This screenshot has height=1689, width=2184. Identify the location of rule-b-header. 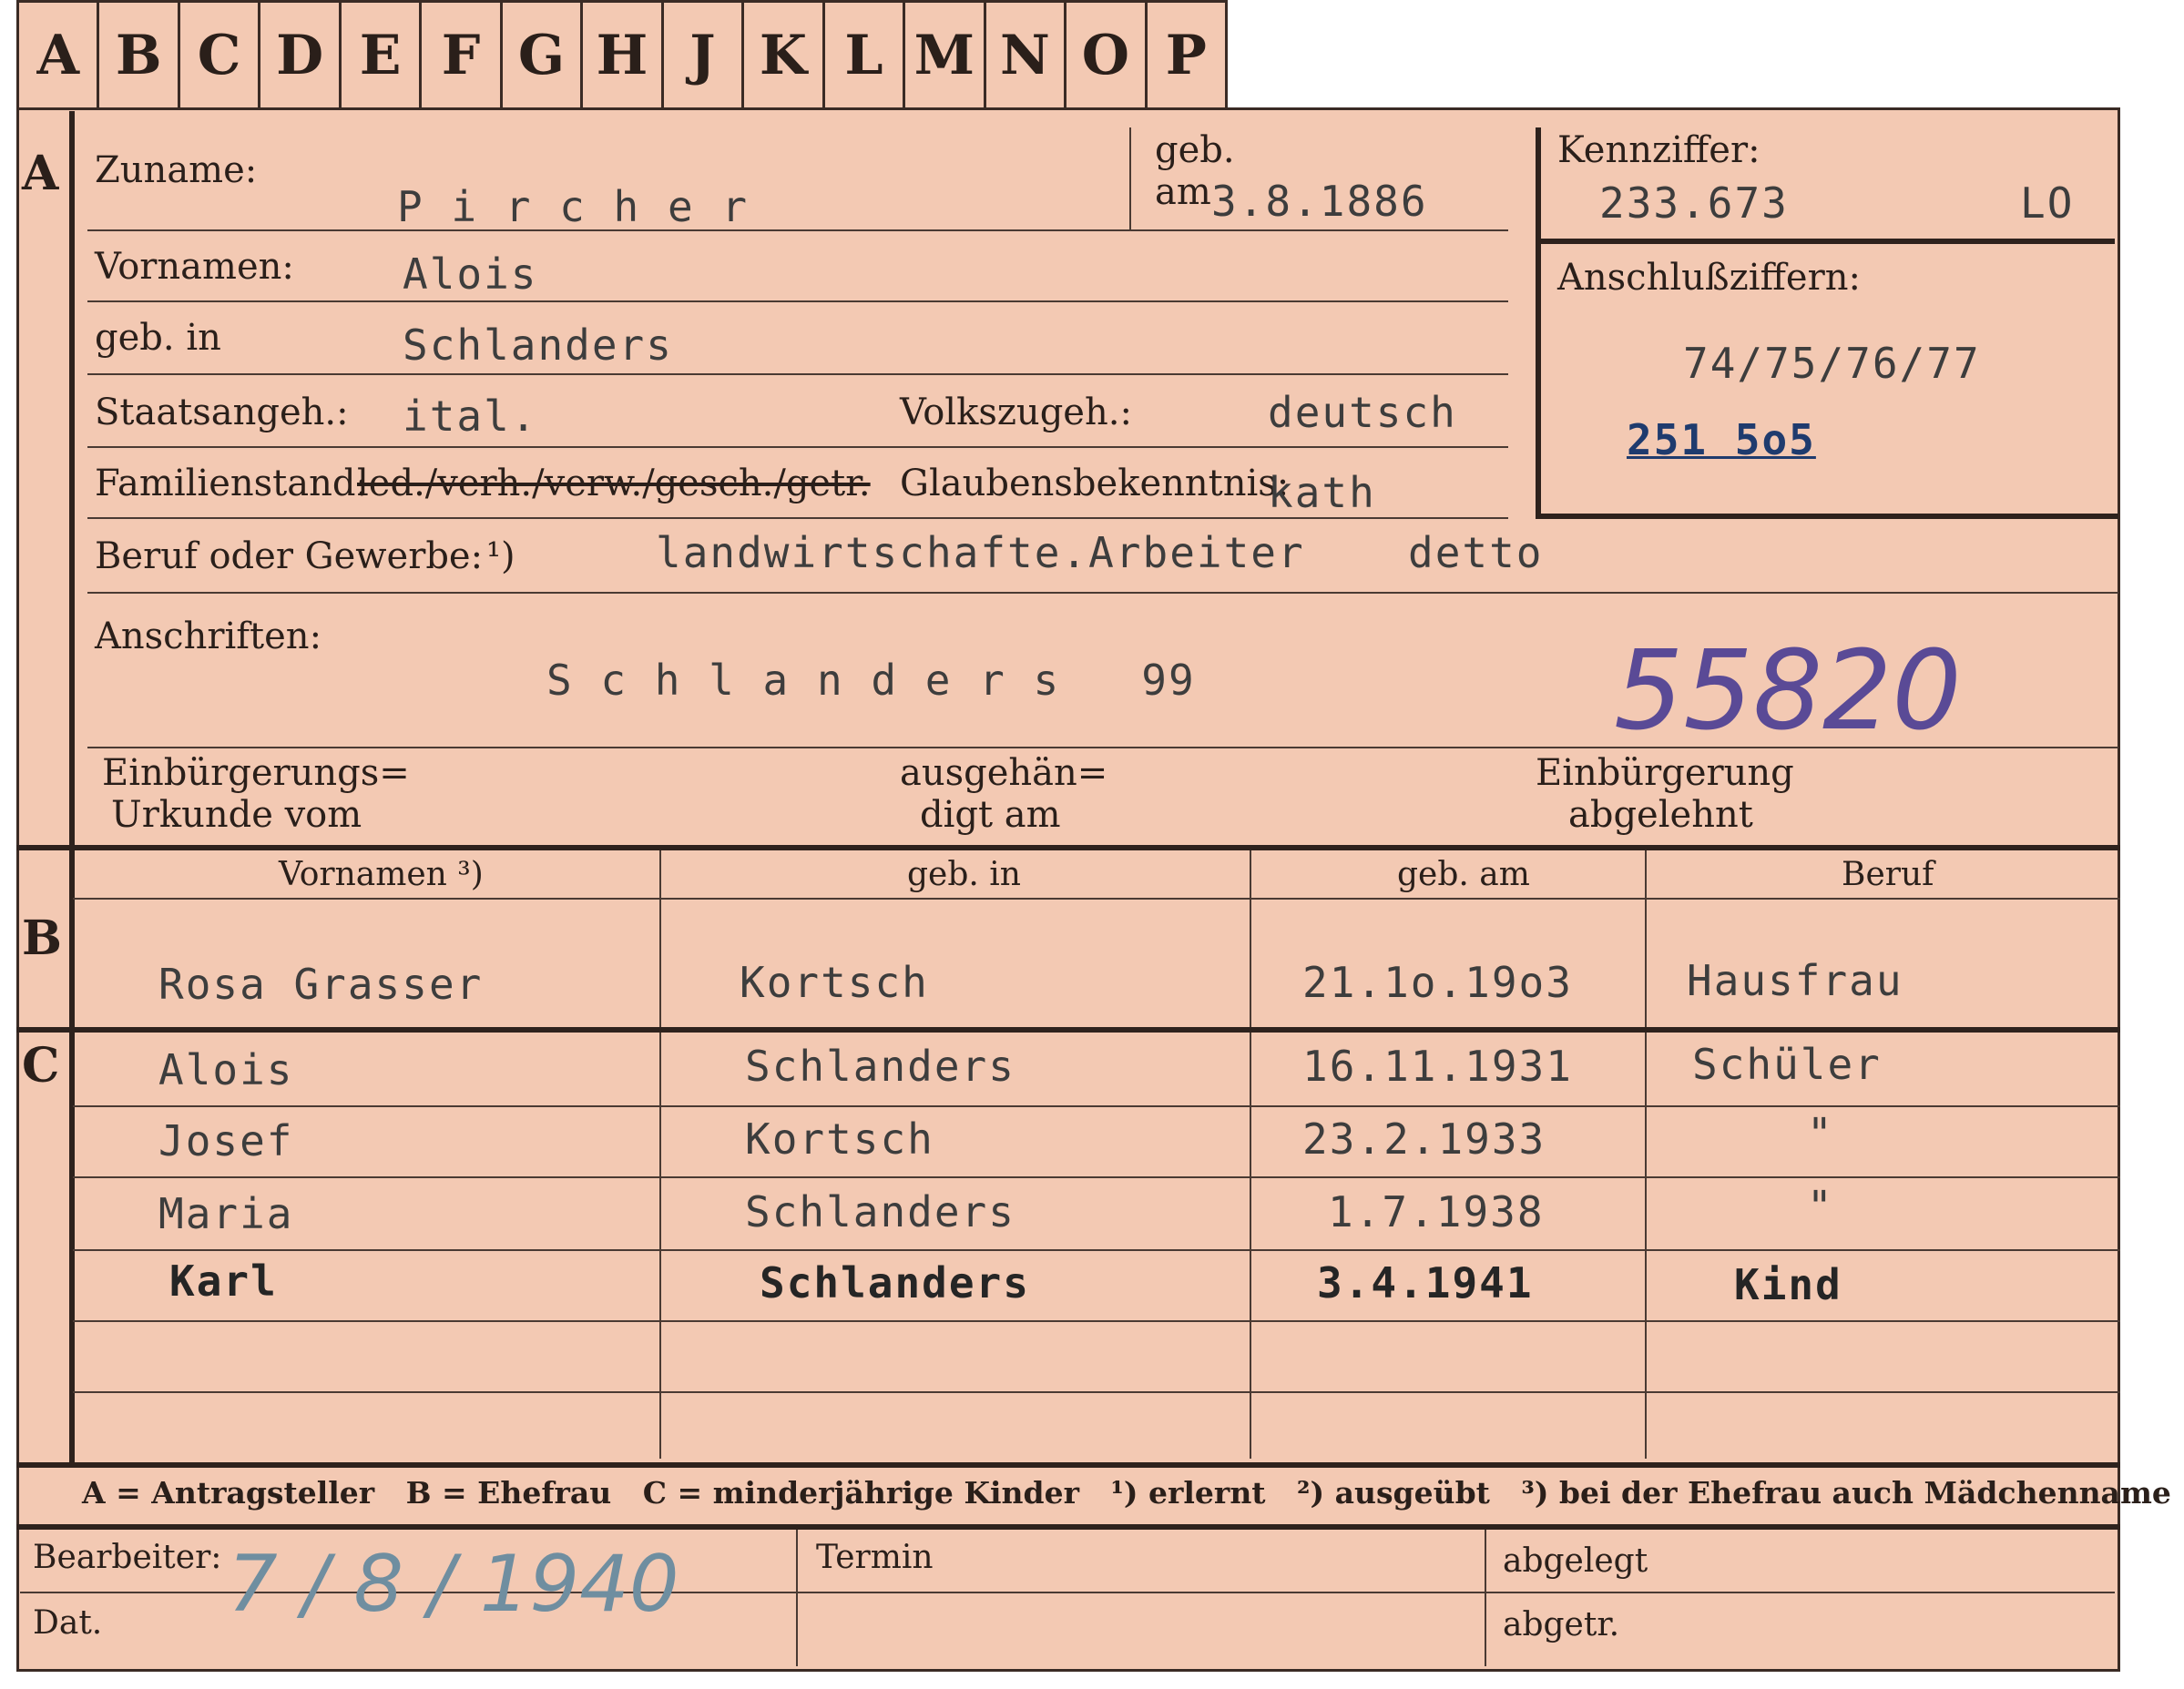
(1097, 899).